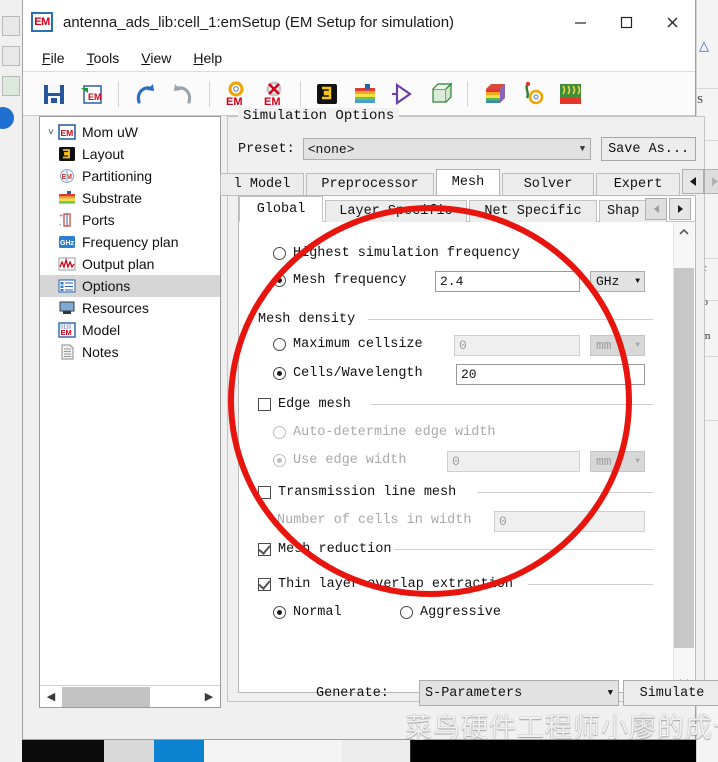 The width and height of the screenshot is (718, 762). What do you see at coordinates (307, 612) in the screenshot?
I see `thin-layer-normal-row: Normal` at bounding box center [307, 612].